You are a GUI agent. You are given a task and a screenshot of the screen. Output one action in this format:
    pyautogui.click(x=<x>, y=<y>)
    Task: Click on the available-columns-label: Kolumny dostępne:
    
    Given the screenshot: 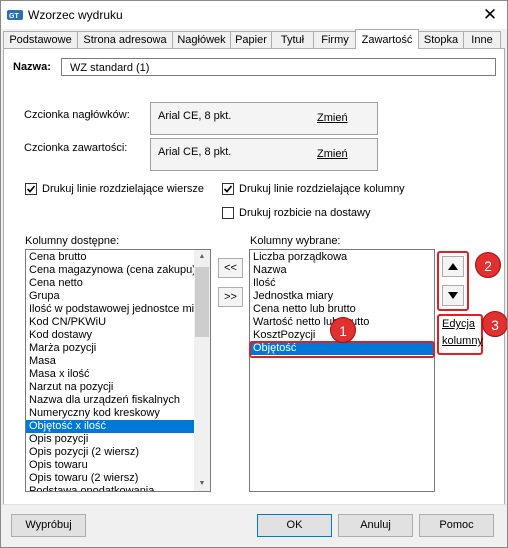 What is the action you would take?
    pyautogui.click(x=72, y=241)
    